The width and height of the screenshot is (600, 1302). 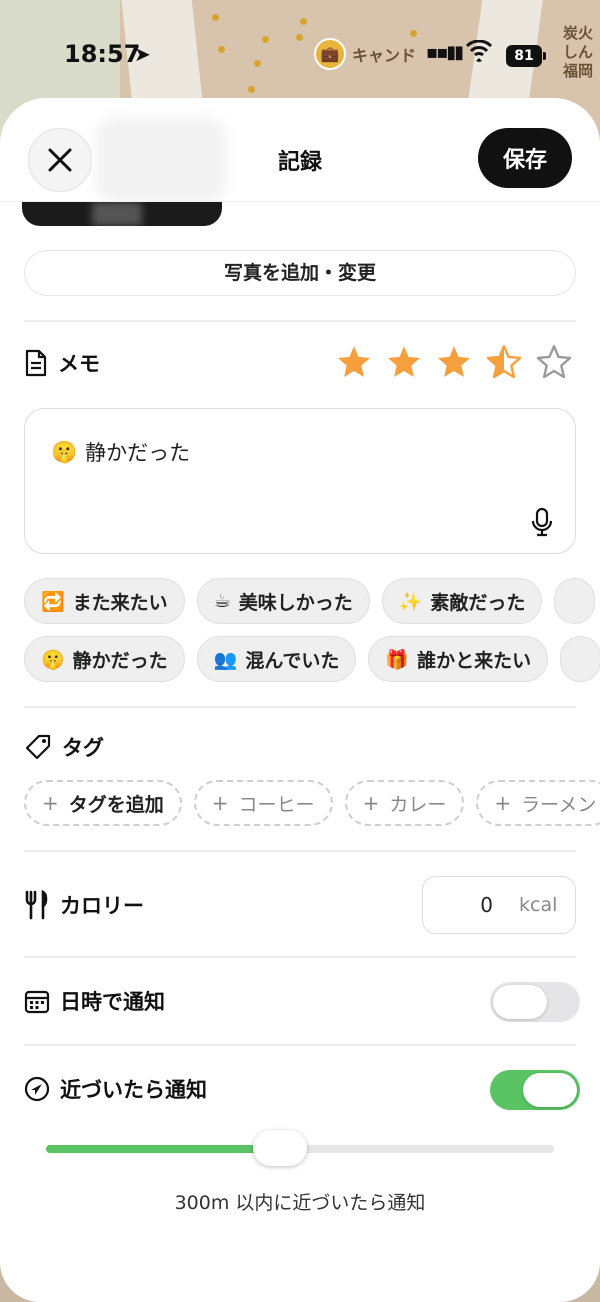 What do you see at coordinates (222, 601) in the screenshot?
I see `coffee-icon: ☕` at bounding box center [222, 601].